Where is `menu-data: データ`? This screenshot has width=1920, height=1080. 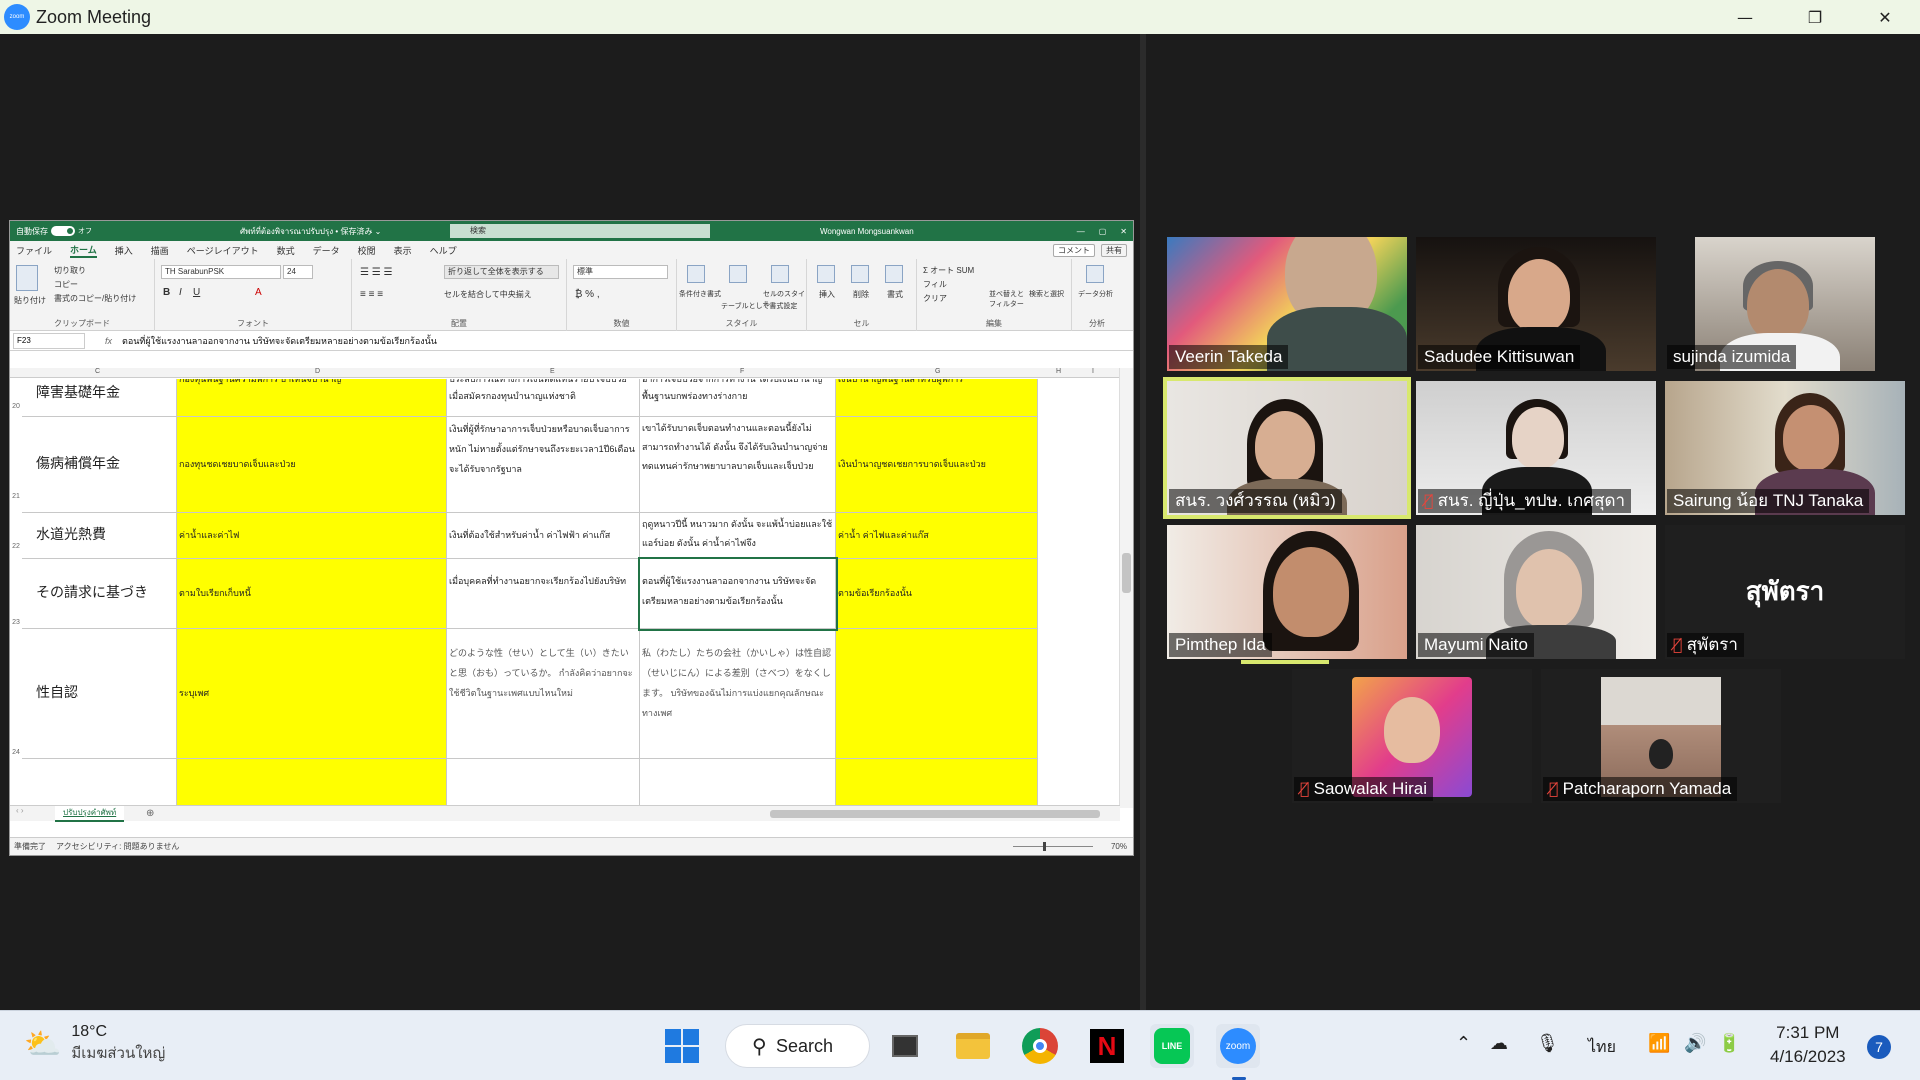
menu-data: データ is located at coordinates (326, 250).